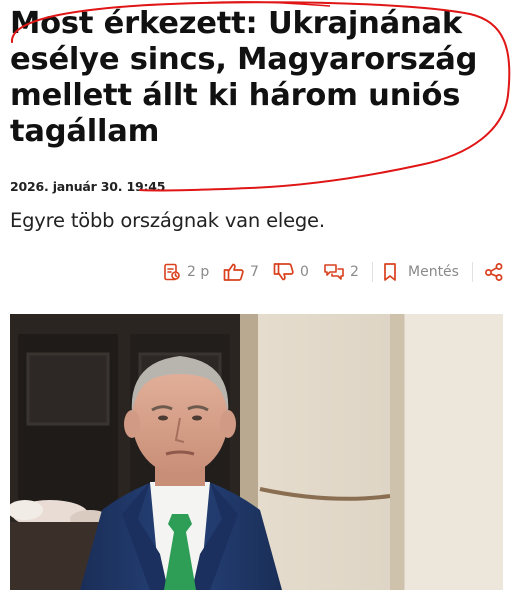  I want to click on read-time-icon, so click(172, 272).